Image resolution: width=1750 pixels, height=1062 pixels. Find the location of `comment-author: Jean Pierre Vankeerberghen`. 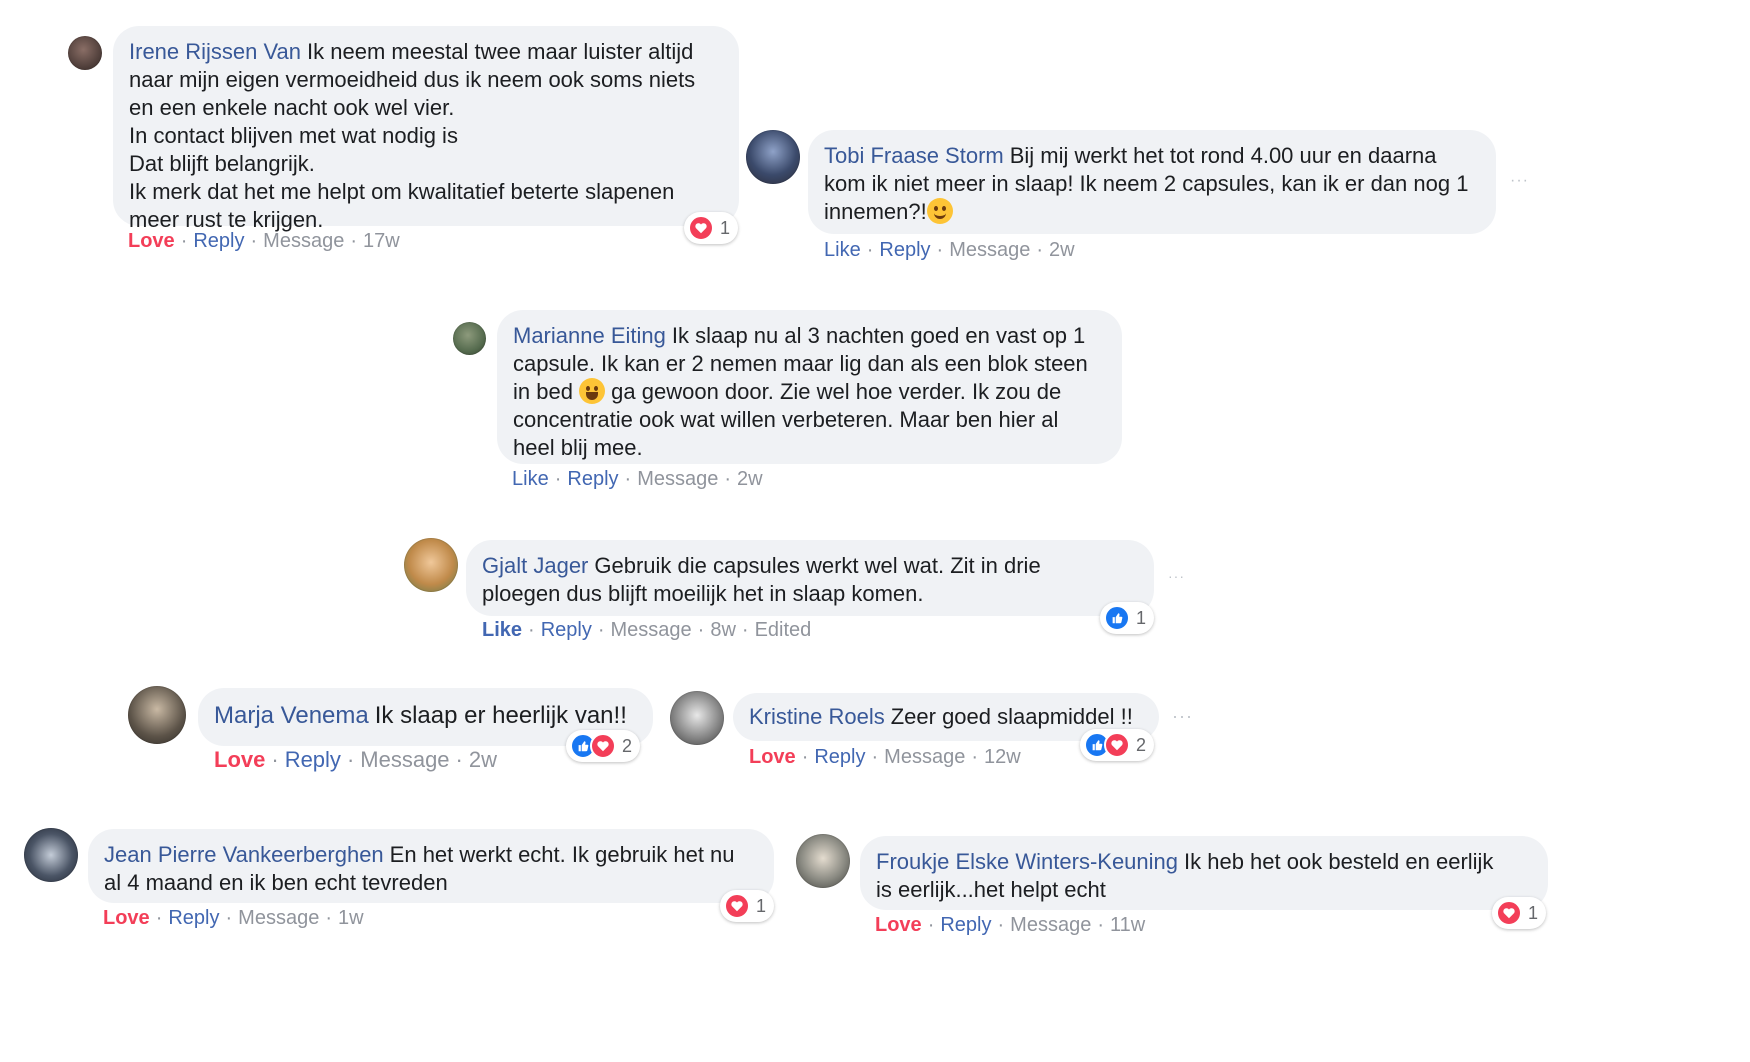

comment-author: Jean Pierre Vankeerberghen is located at coordinates (244, 854).